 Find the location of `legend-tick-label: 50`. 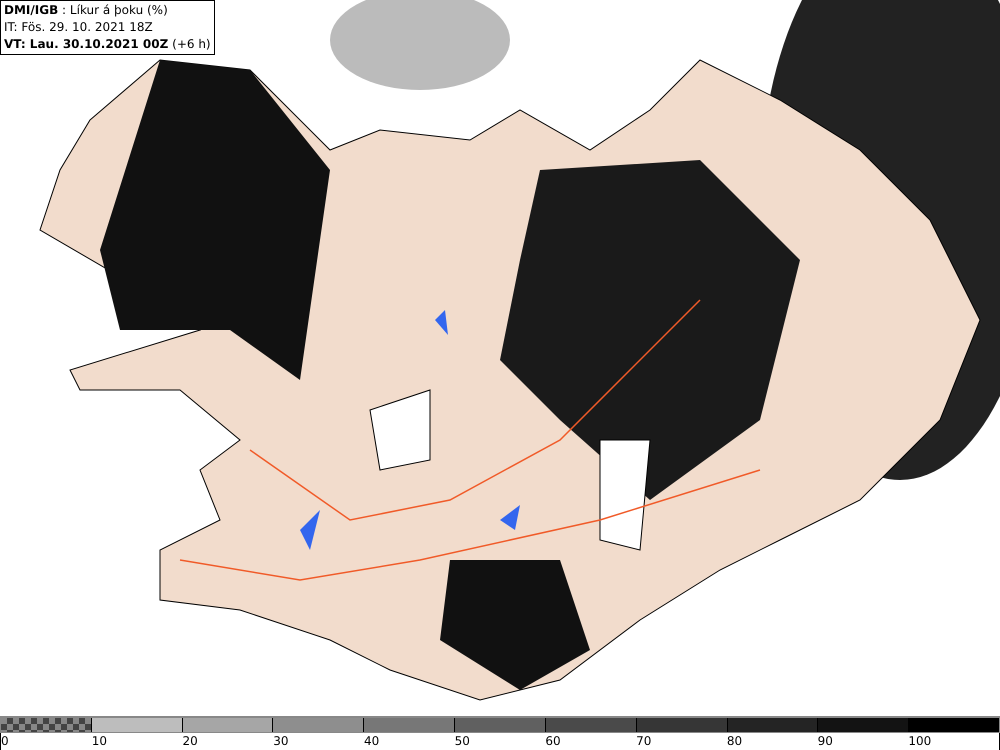

legend-tick-label: 50 is located at coordinates (462, 741).